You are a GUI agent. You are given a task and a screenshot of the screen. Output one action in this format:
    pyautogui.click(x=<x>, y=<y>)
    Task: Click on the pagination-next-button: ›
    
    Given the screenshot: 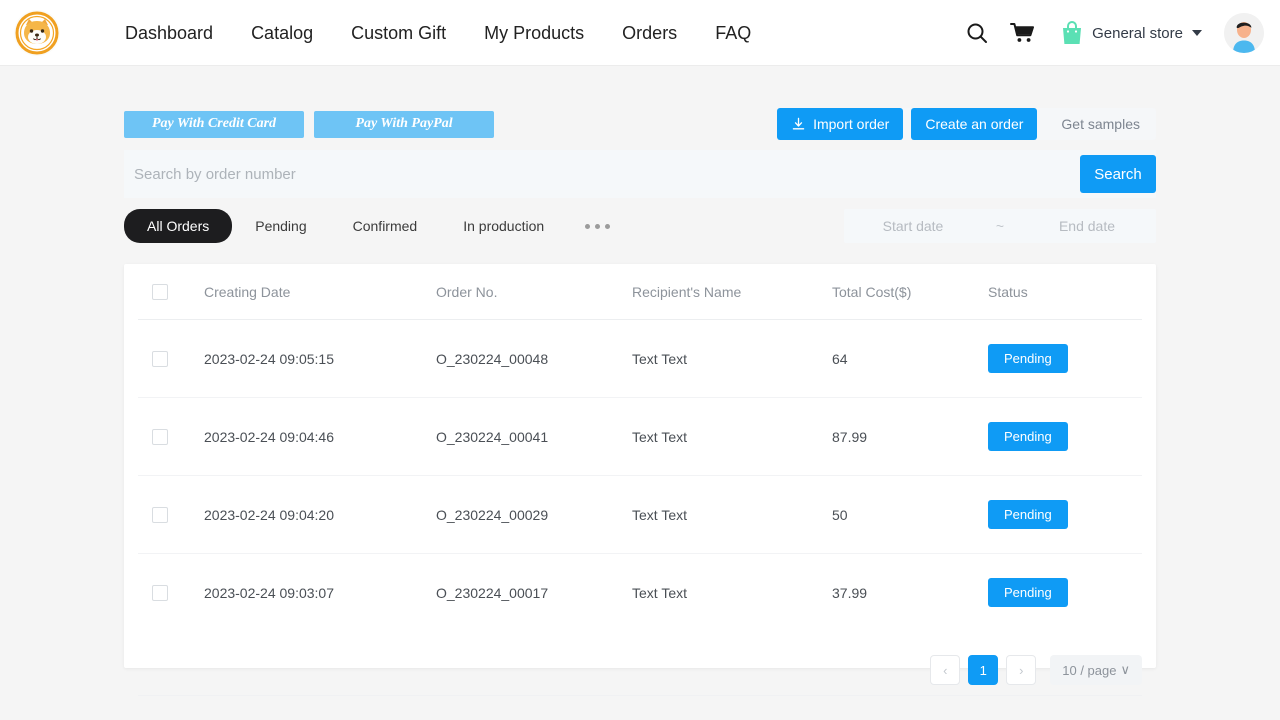 What is the action you would take?
    pyautogui.click(x=1021, y=670)
    